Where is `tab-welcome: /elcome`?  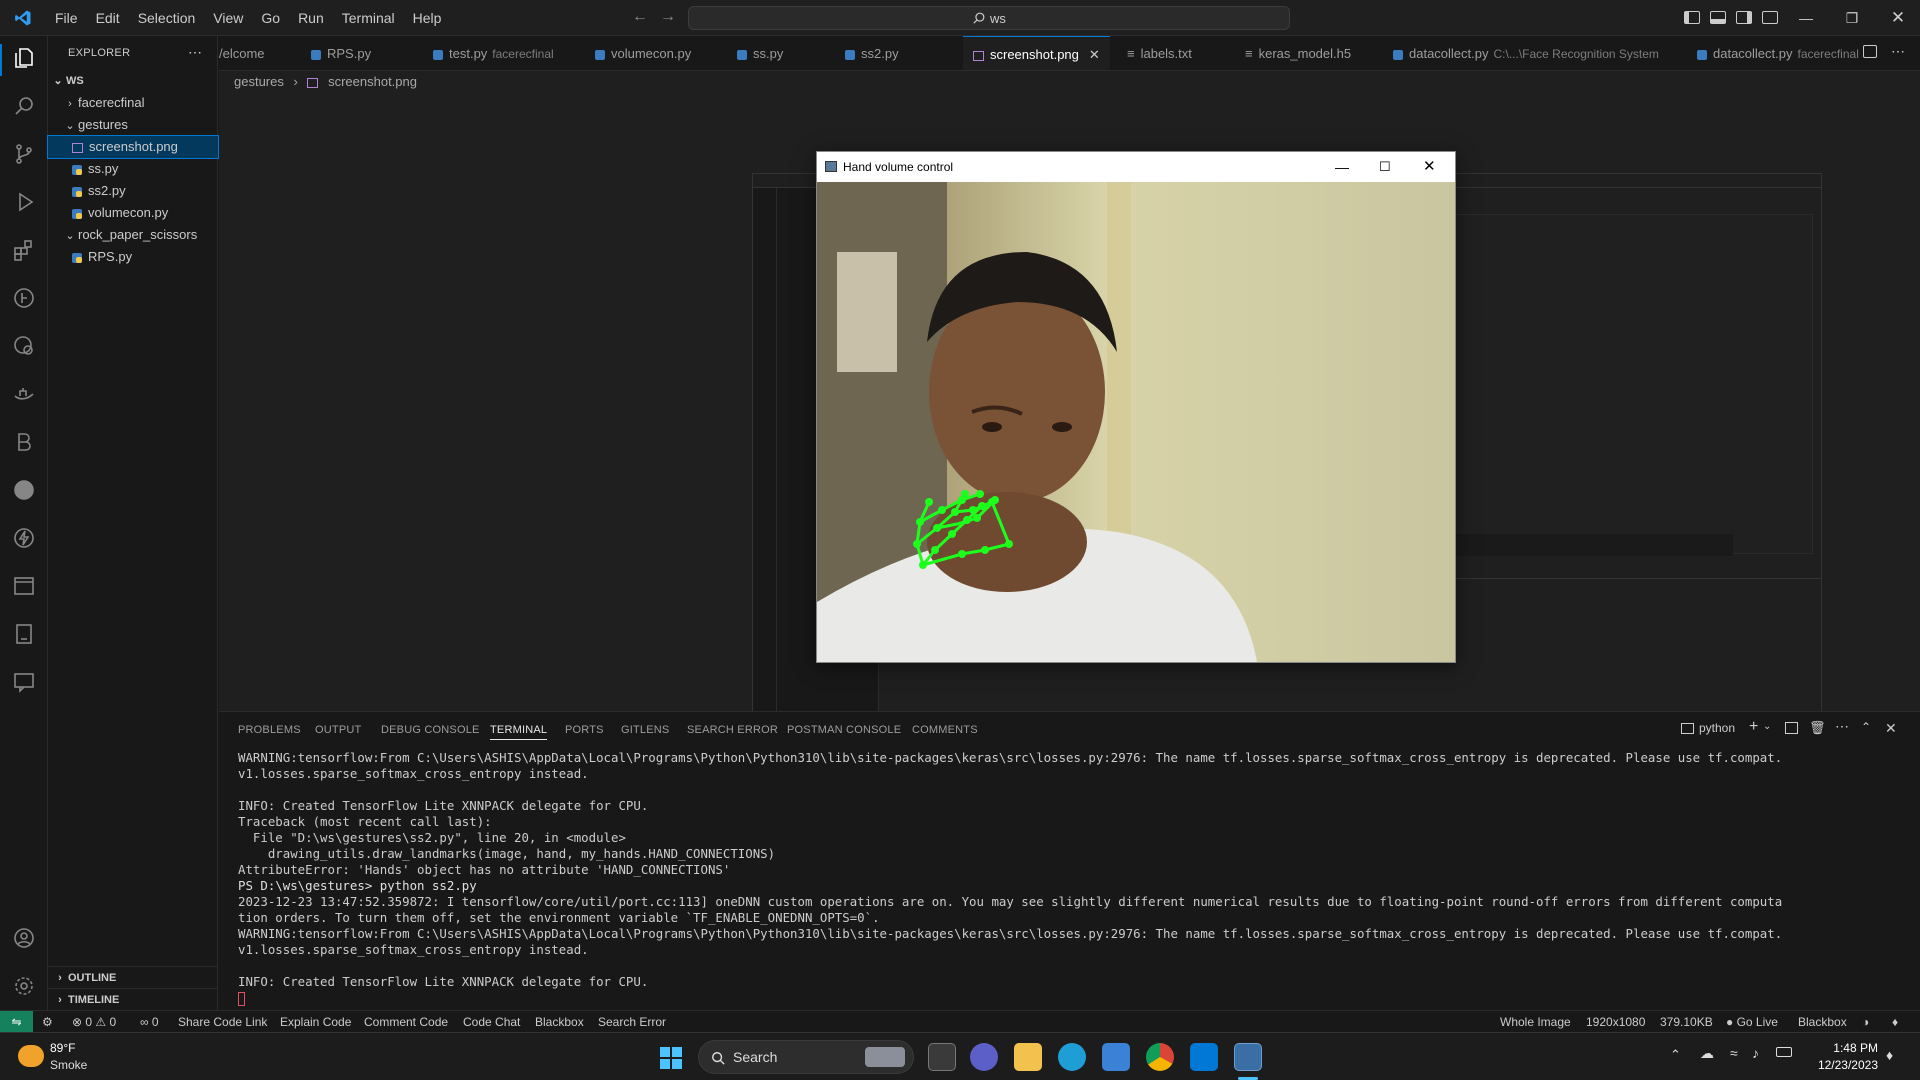 tab-welcome: /elcome is located at coordinates (242, 53).